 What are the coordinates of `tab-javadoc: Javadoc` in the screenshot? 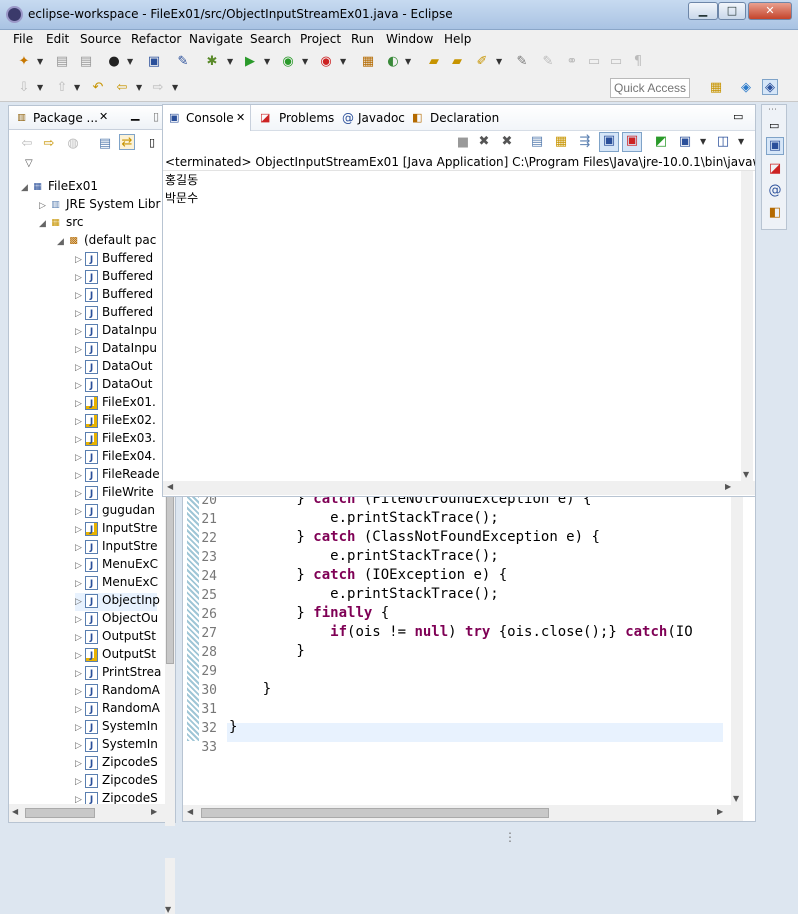 It's located at (381, 118).